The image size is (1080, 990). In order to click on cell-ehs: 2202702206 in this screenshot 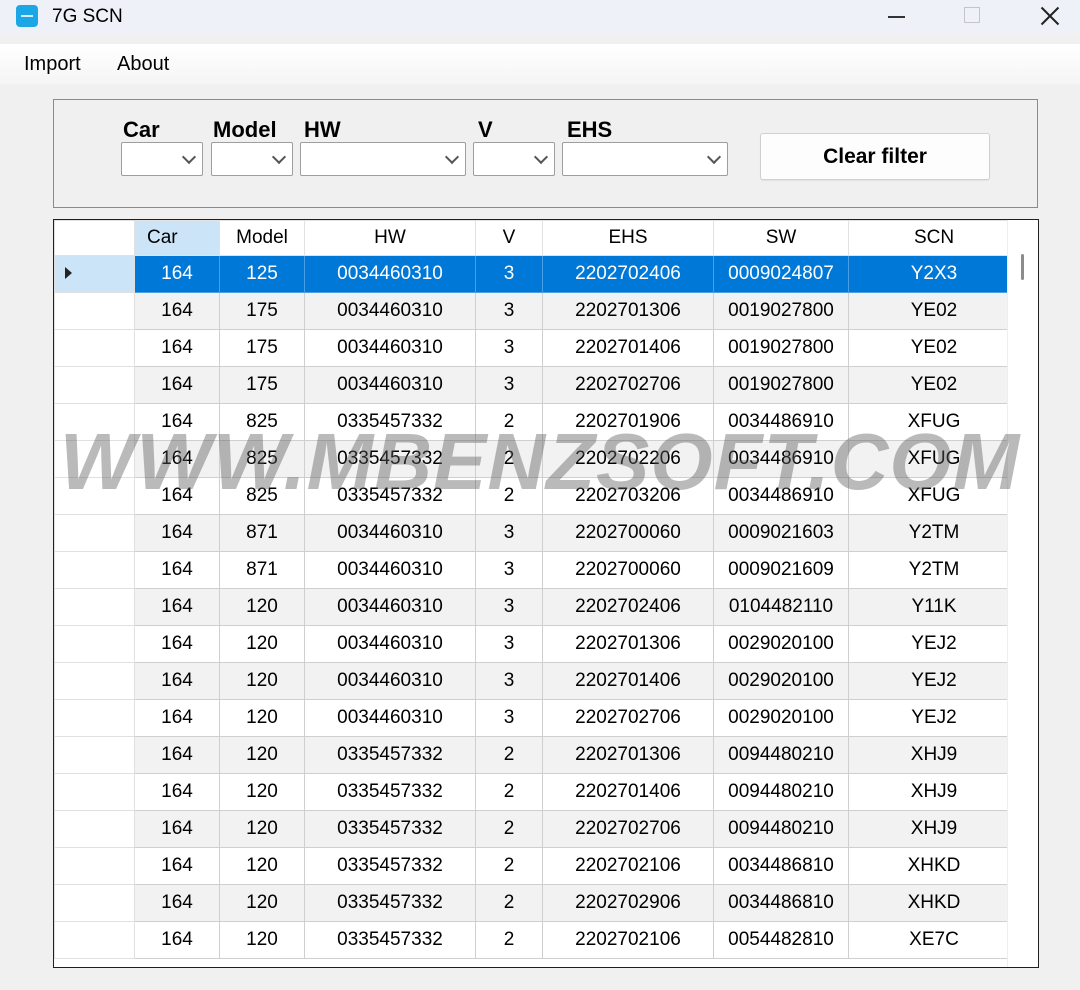, I will do `click(628, 459)`.